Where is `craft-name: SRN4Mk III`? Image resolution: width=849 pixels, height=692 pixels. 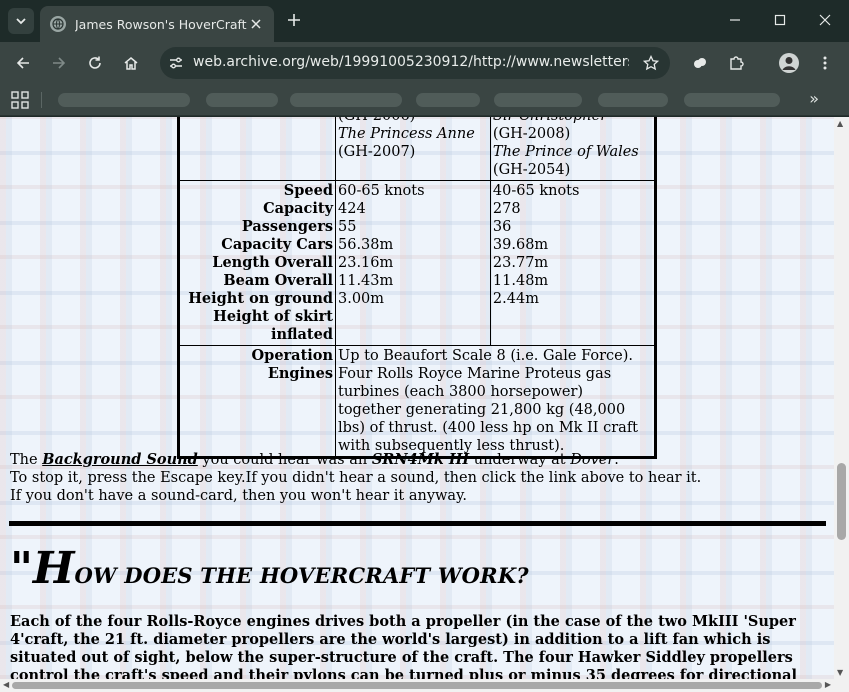 craft-name: SRN4Mk III is located at coordinates (420, 459).